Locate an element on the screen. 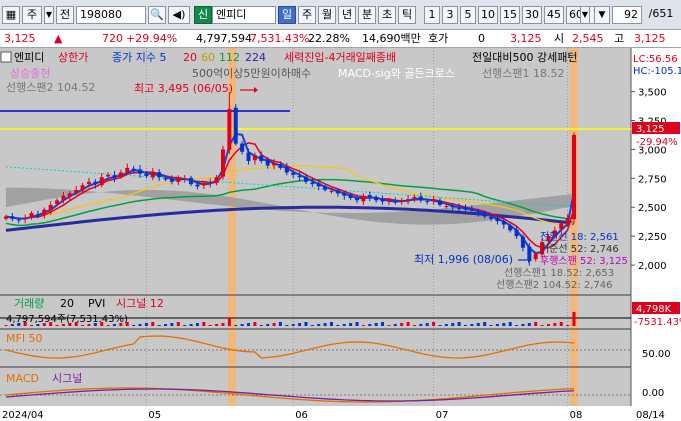  minute-button-5: 30 is located at coordinates (532, 15).